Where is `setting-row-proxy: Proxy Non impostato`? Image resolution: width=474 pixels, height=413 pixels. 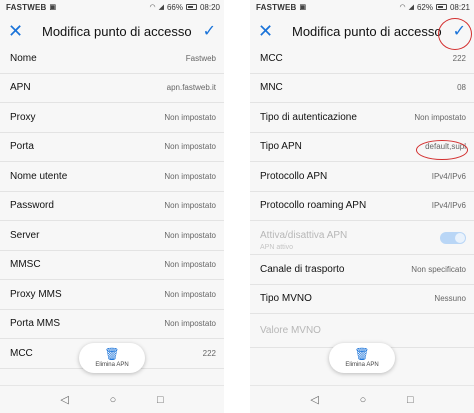
setting-row-proxy: Proxy Non impostato is located at coordinates (112, 118).